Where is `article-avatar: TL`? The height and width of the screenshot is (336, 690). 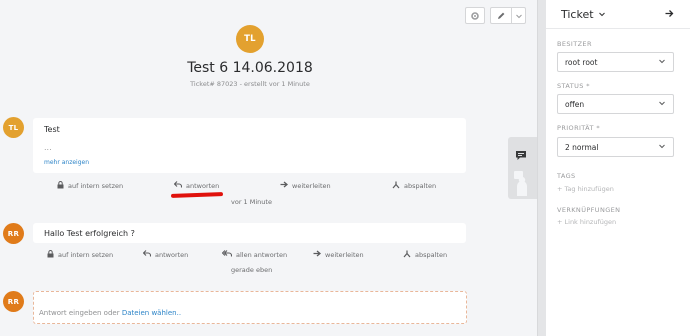 article-avatar: TL is located at coordinates (13, 127).